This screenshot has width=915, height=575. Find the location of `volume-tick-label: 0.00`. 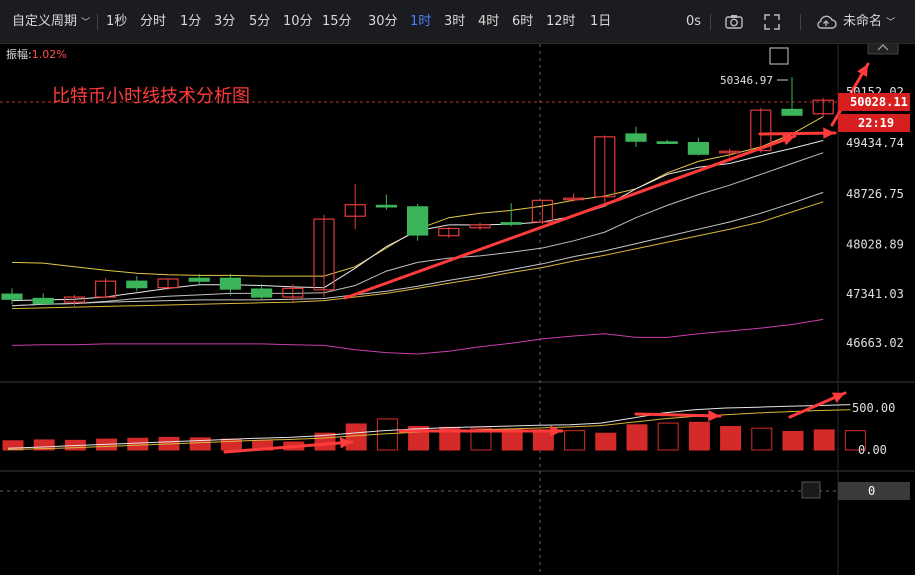

volume-tick-label: 0.00 is located at coordinates (872, 450).